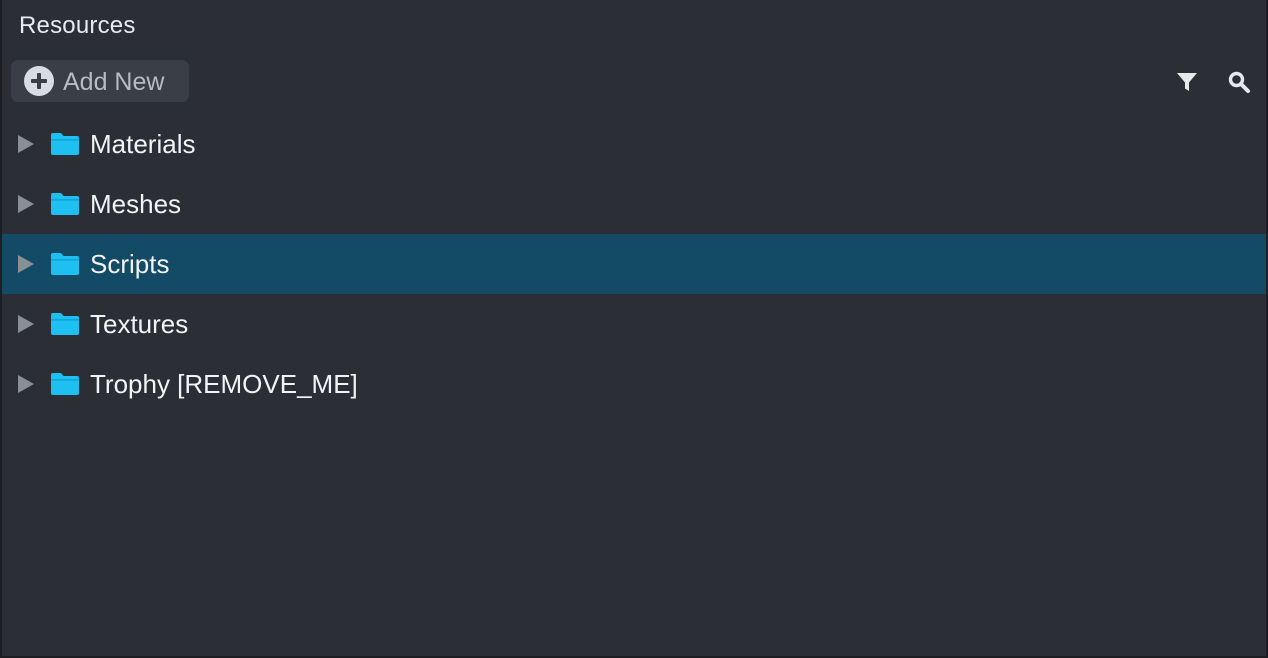  What do you see at coordinates (139, 324) in the screenshot?
I see `tree-row-label: Textures` at bounding box center [139, 324].